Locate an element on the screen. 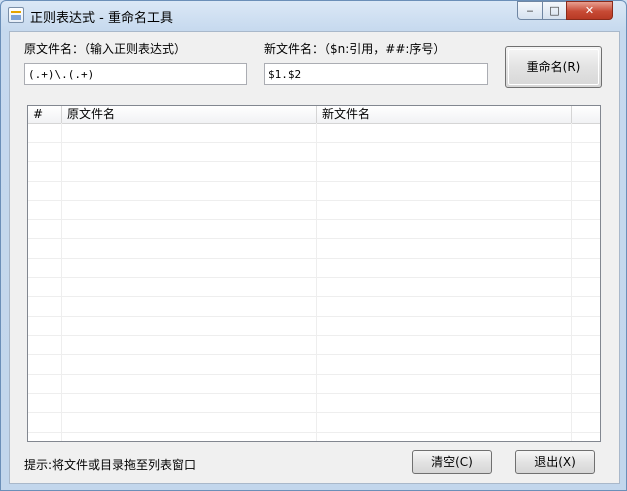 The width and height of the screenshot is (627, 491). column-header-source-name: 原文件名 is located at coordinates (189, 114).